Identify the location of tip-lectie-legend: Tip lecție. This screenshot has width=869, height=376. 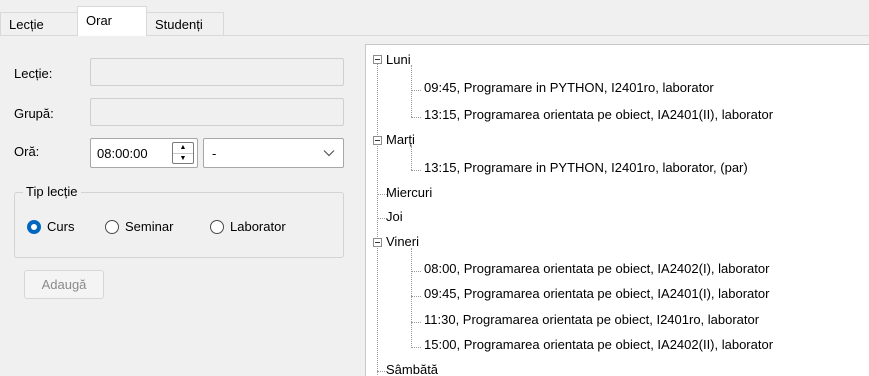
(52, 191).